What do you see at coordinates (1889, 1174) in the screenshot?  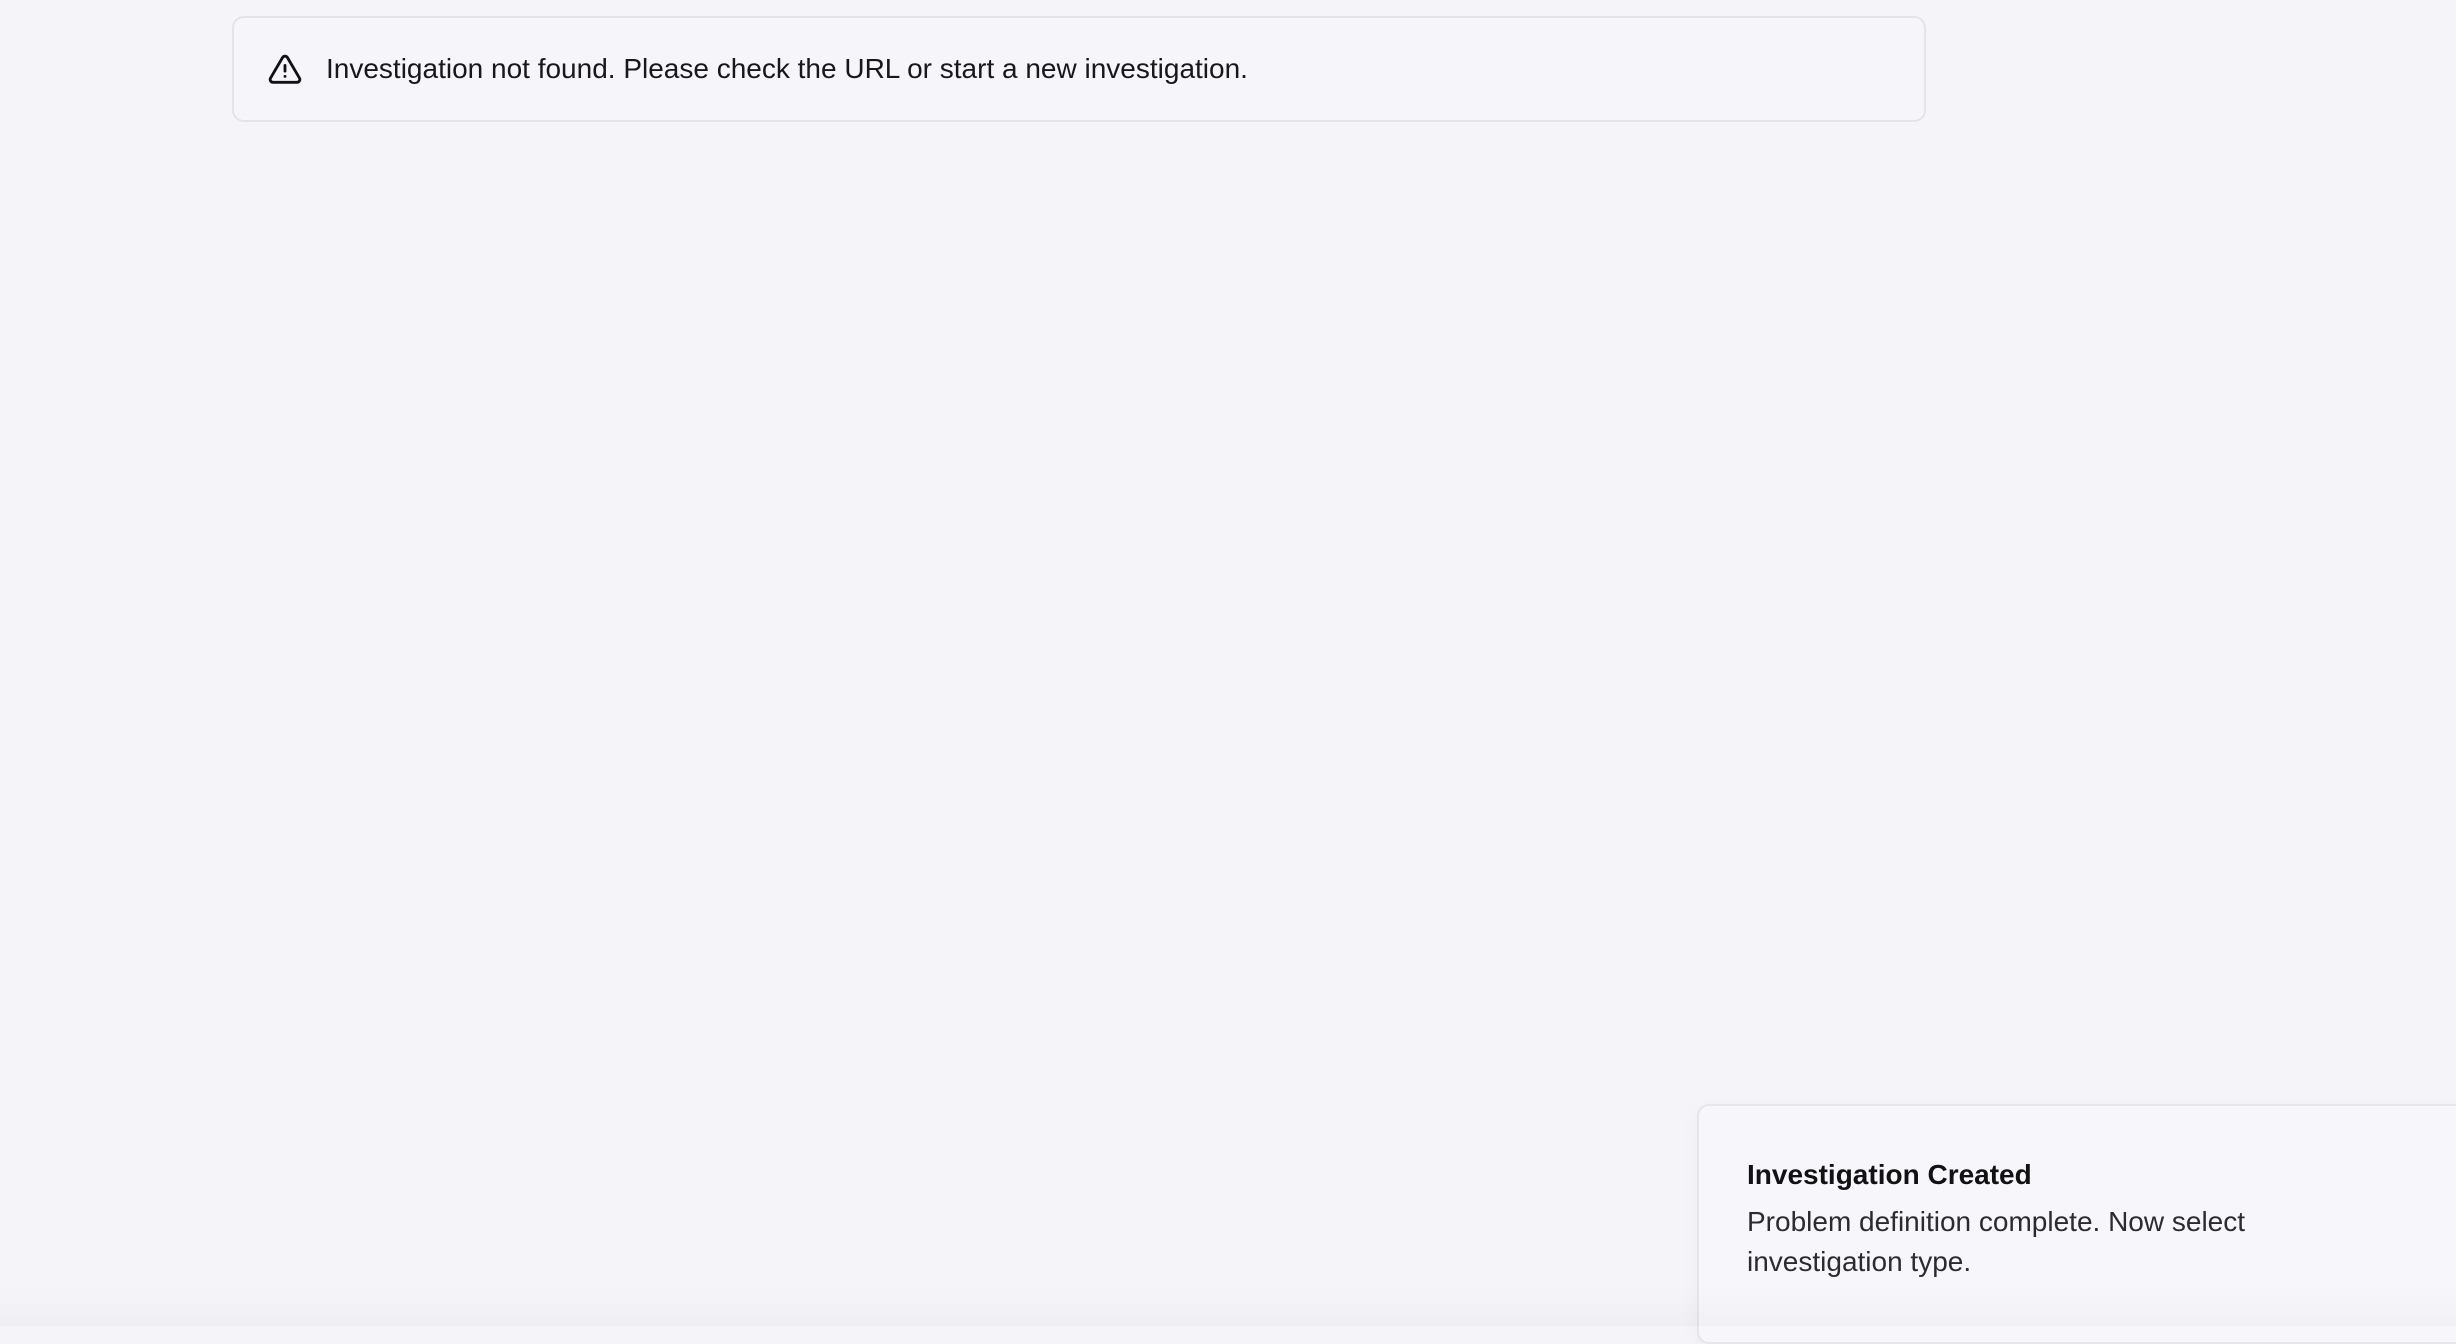 I see `toast-title: Investigation Created` at bounding box center [1889, 1174].